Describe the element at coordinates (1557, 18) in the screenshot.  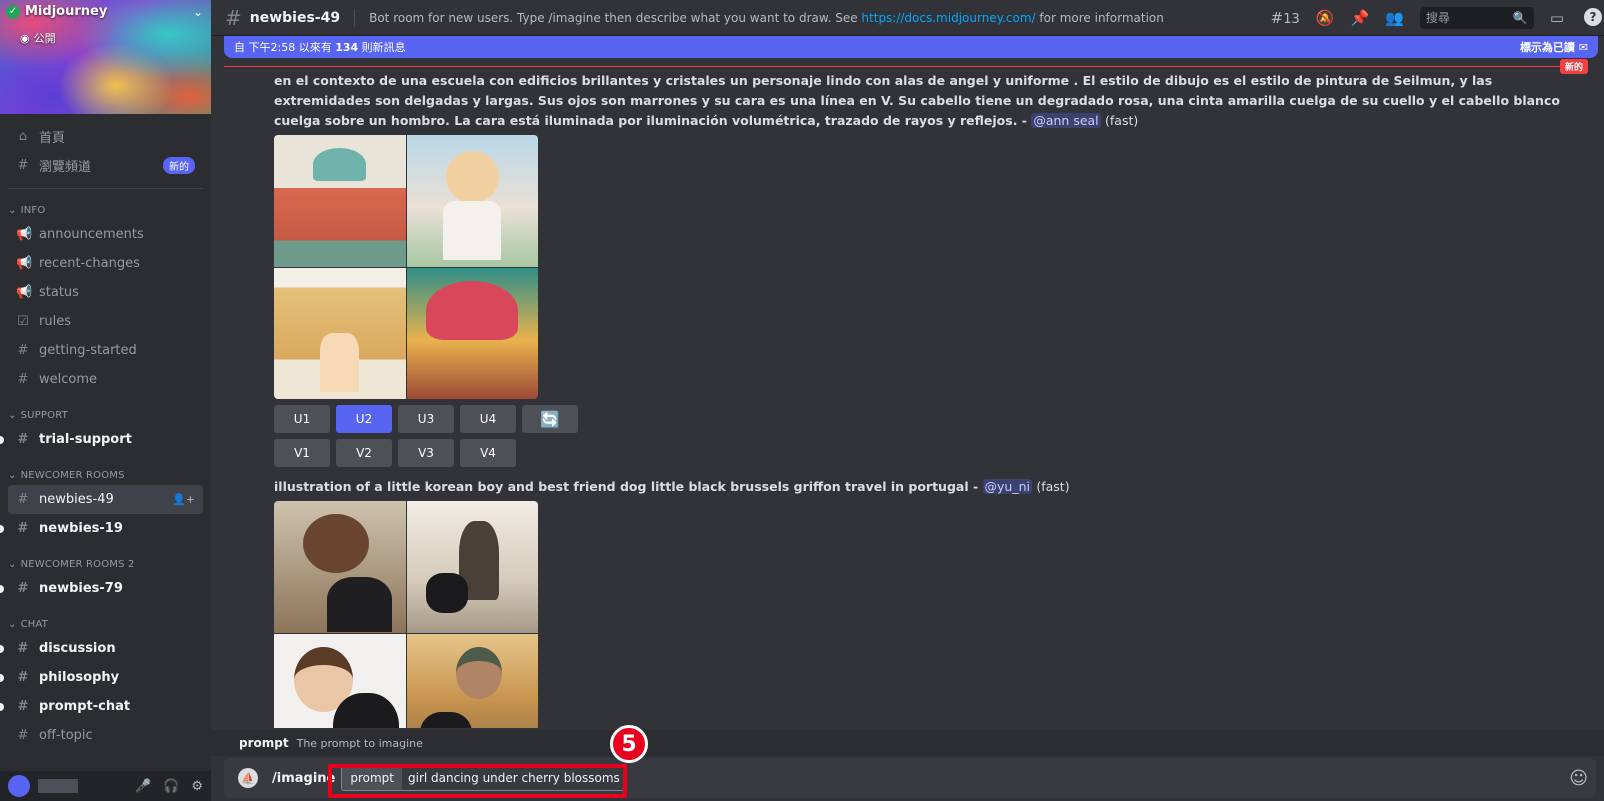
I see `inbox-icon: ▭` at that location.